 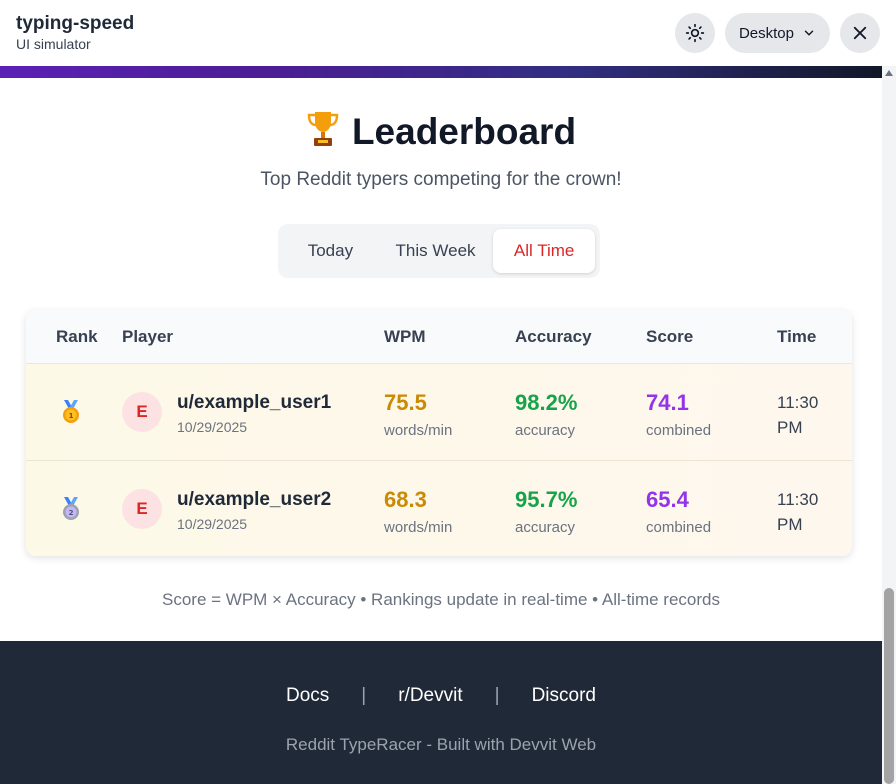 I want to click on chevron-down-icon, so click(x=809, y=33).